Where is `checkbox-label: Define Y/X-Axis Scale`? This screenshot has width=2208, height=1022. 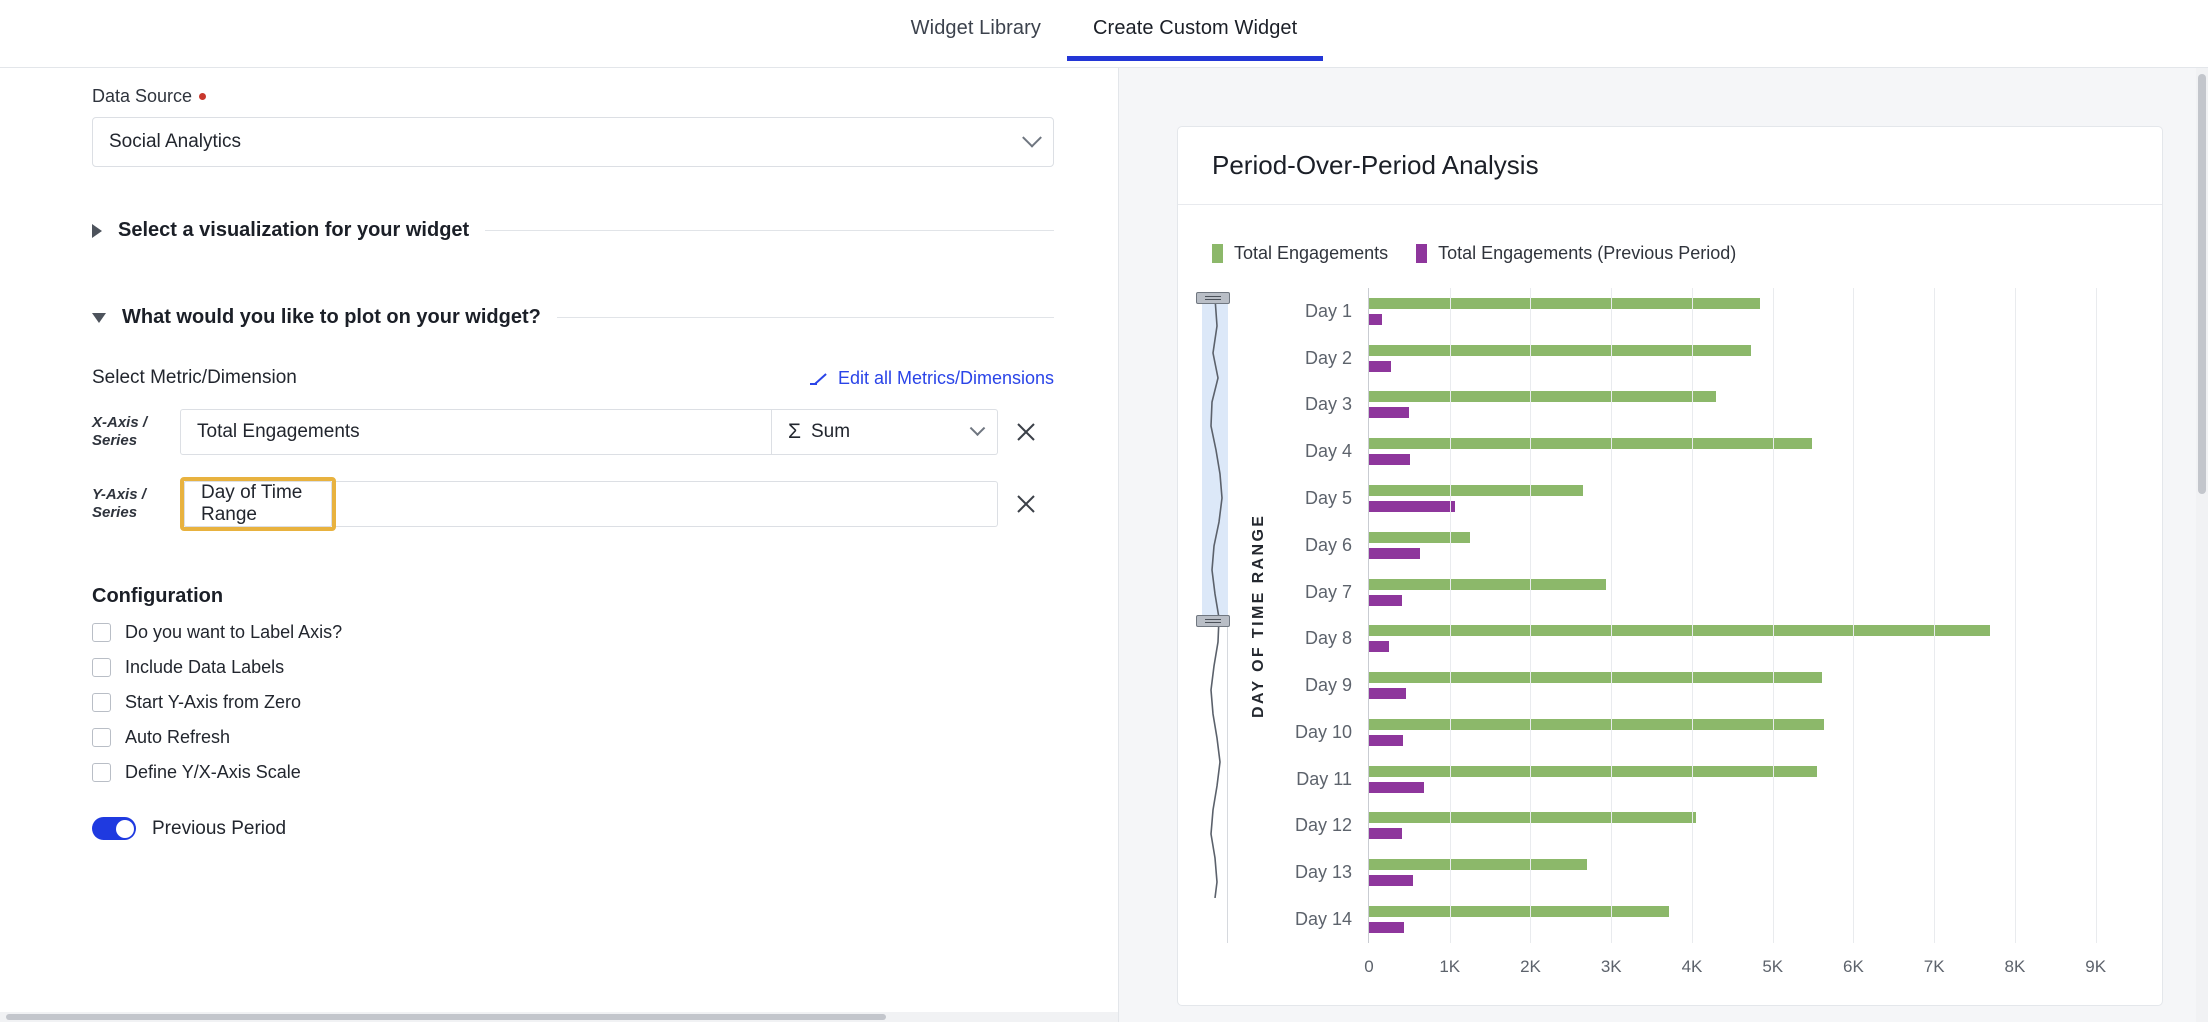
checkbox-label: Define Y/X-Axis Scale is located at coordinates (213, 772).